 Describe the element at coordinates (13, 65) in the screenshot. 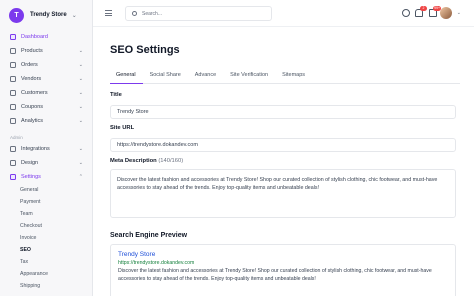

I see `cart-icon` at that location.